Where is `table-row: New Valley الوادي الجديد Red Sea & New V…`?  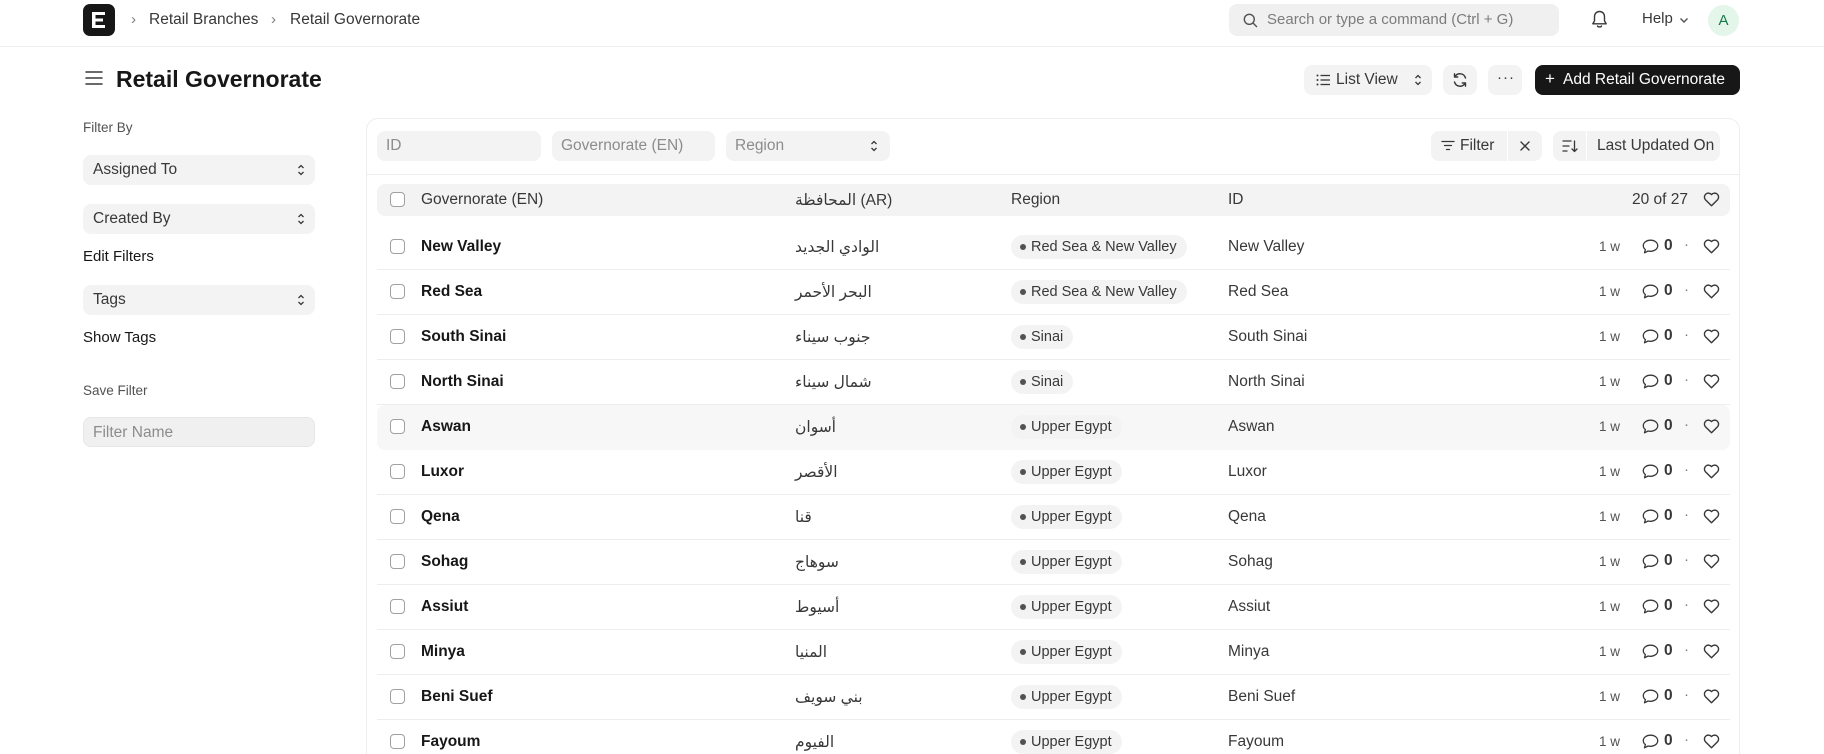
table-row: New Valley الوادي الجديد Red Sea & New V… is located at coordinates (1053, 247).